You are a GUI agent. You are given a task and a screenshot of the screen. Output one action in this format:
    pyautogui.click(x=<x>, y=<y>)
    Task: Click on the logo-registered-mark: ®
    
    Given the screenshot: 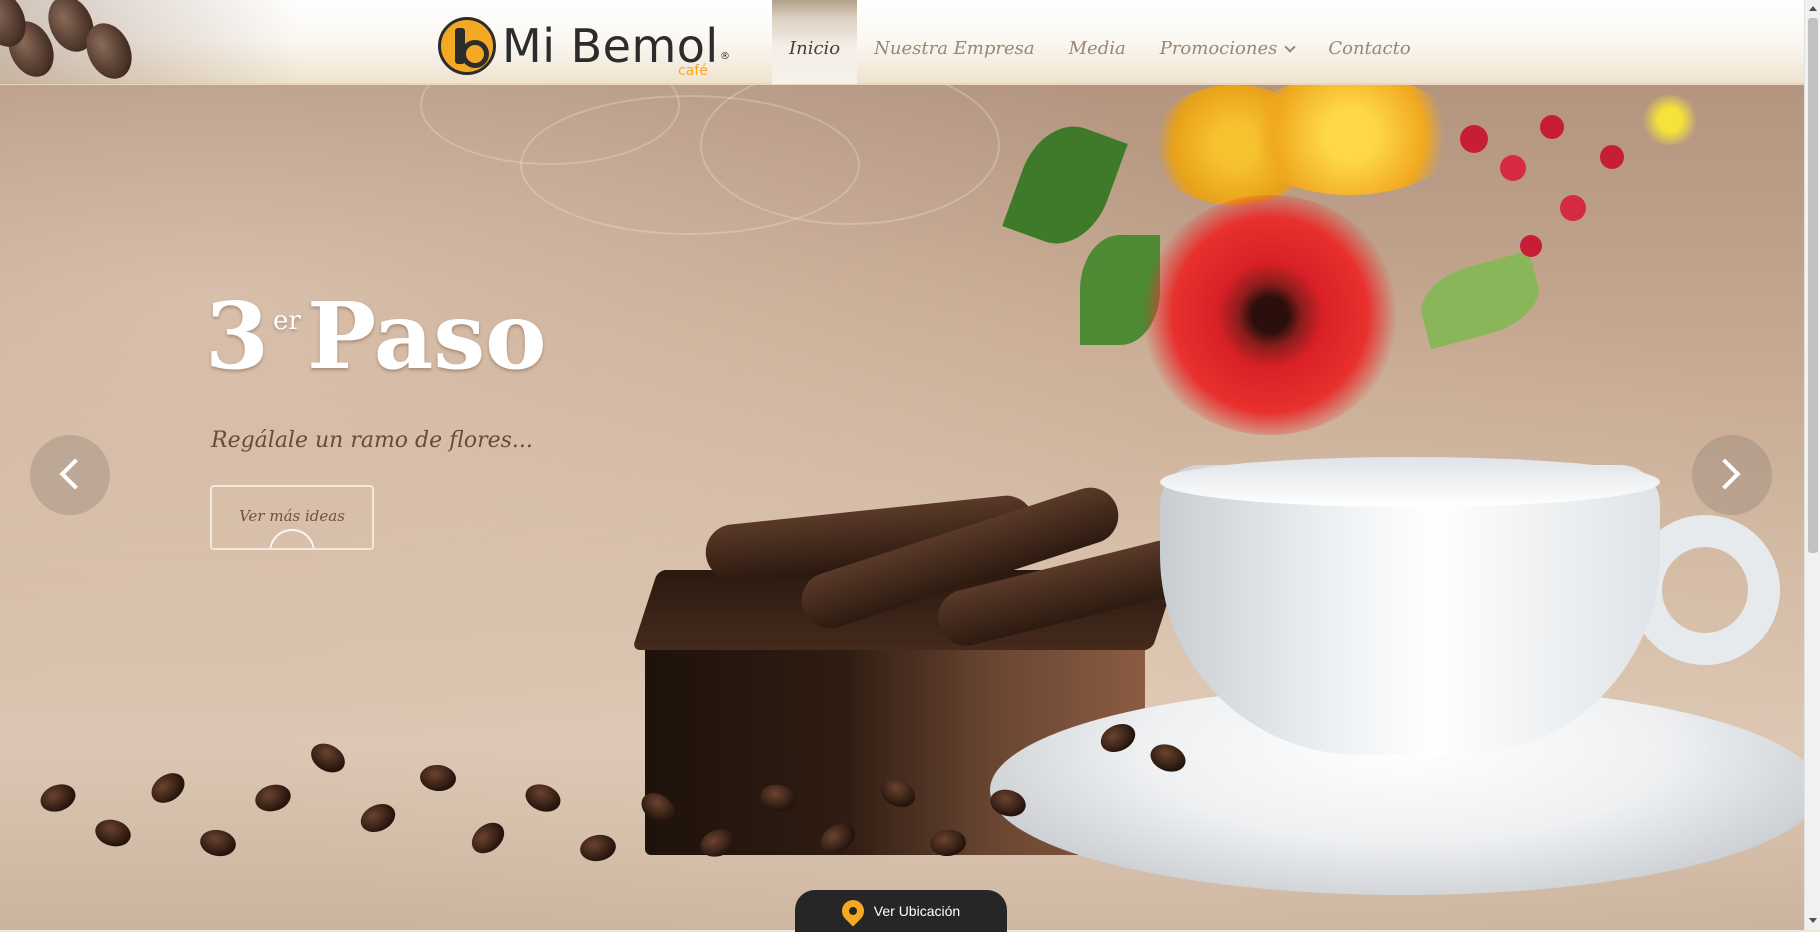 What is the action you would take?
    pyautogui.click(x=725, y=56)
    